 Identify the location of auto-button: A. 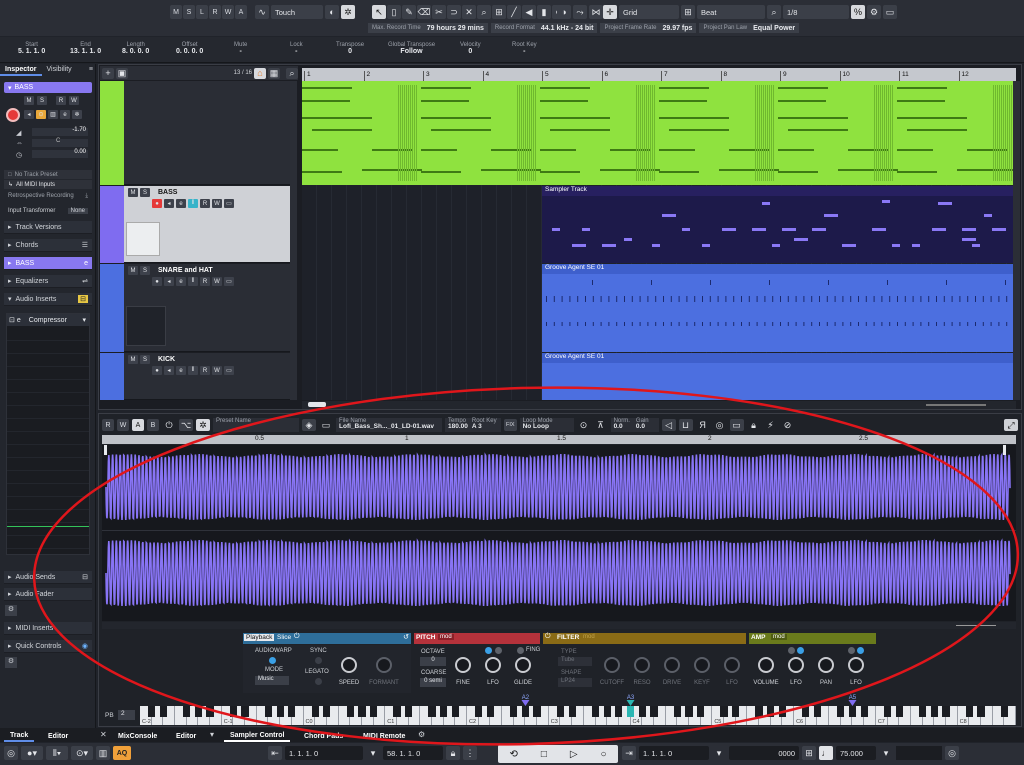
(241, 12).